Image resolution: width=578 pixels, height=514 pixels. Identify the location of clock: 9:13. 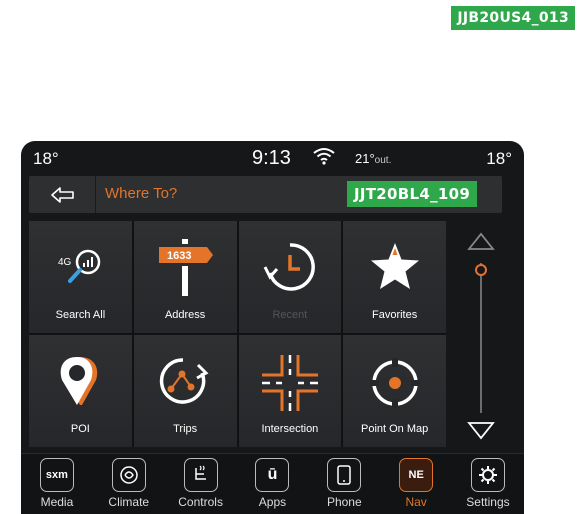
(271, 158).